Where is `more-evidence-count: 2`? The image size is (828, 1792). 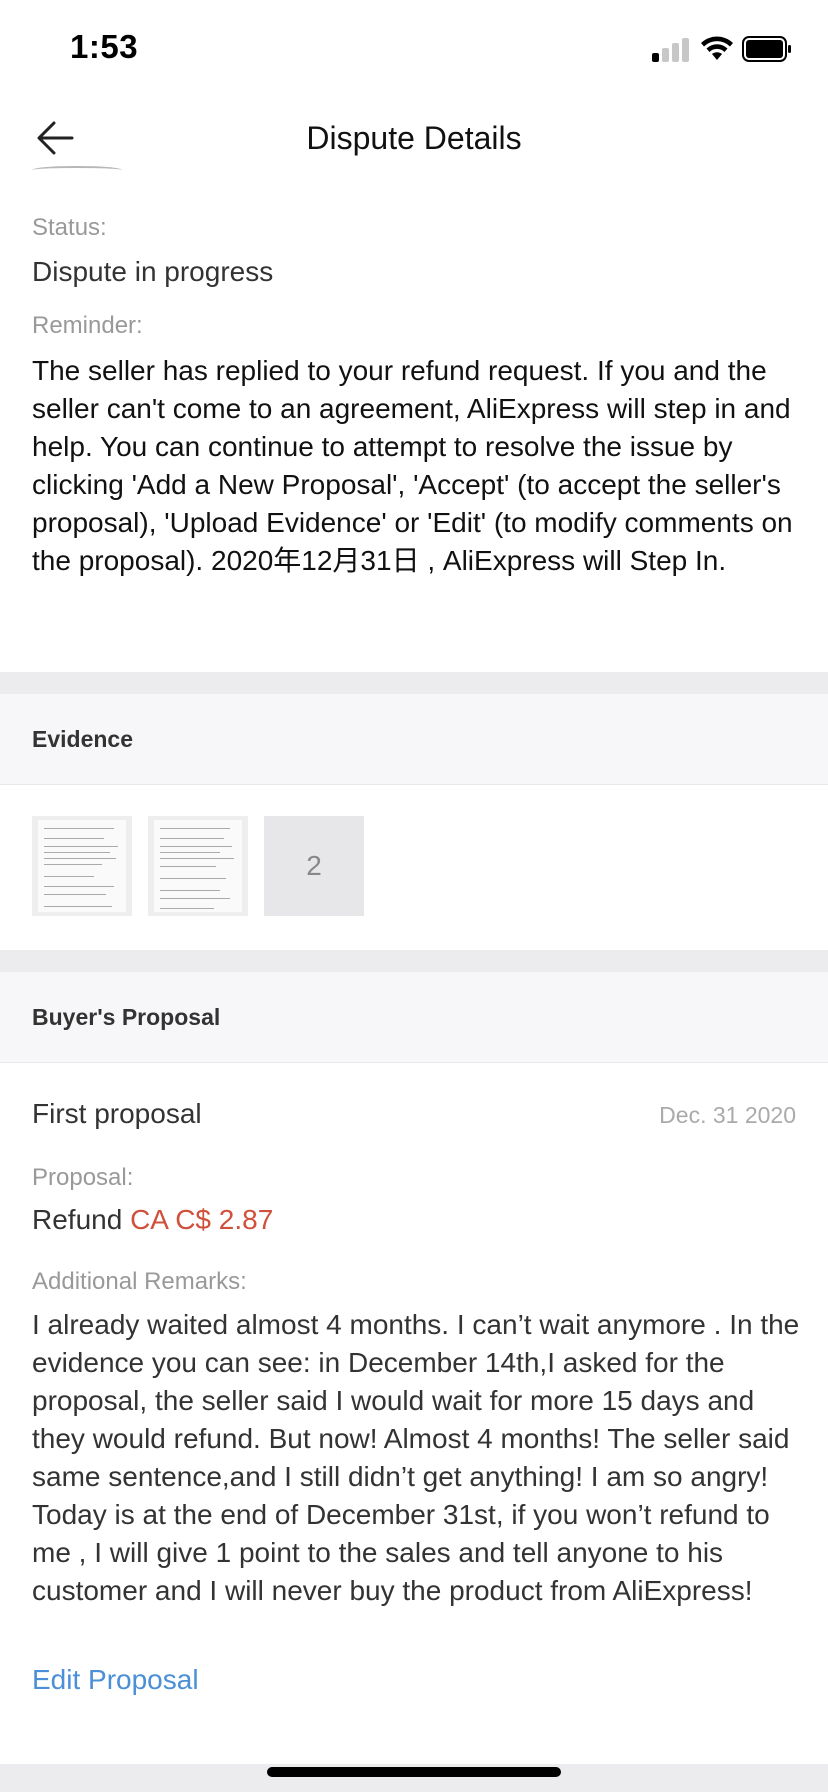 more-evidence-count: 2 is located at coordinates (314, 866).